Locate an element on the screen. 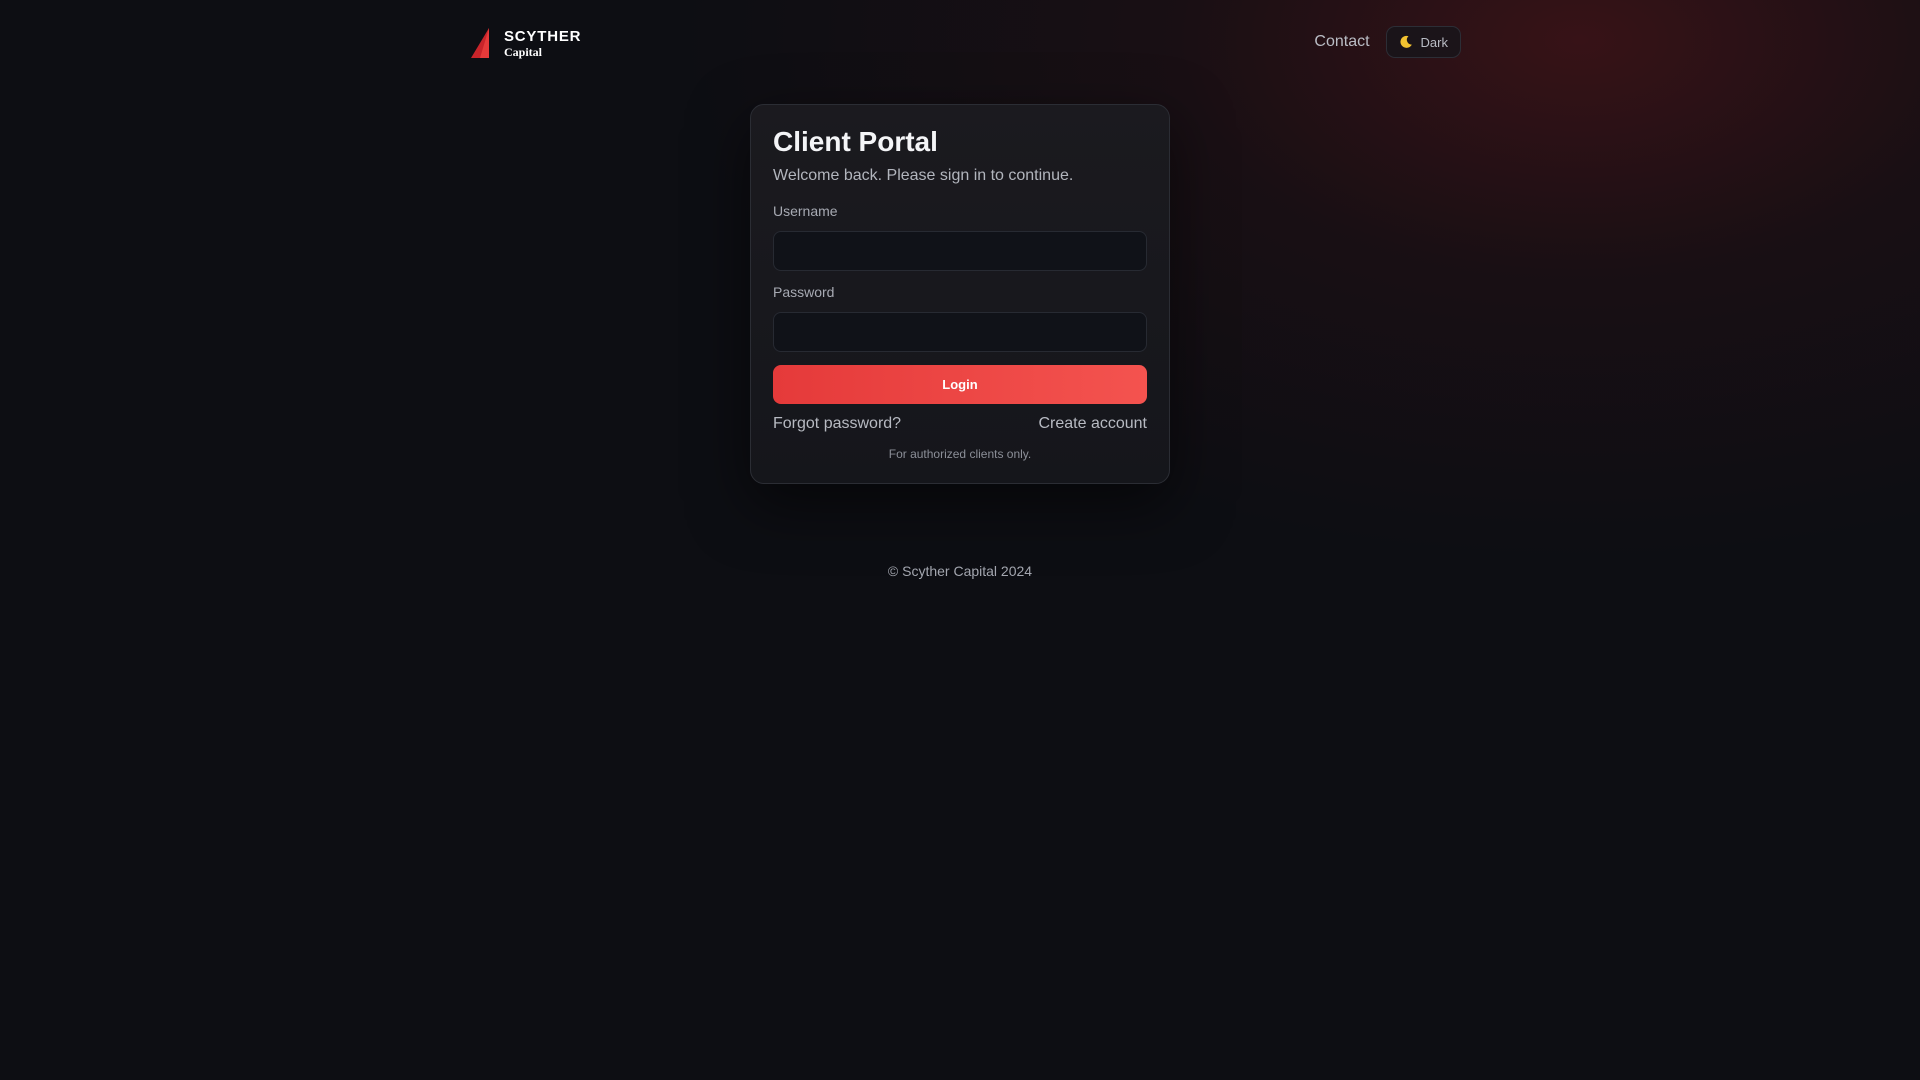 Image resolution: width=1920 pixels, height=1080 pixels. brand-text: SCYTHER Capital is located at coordinates (542, 43).